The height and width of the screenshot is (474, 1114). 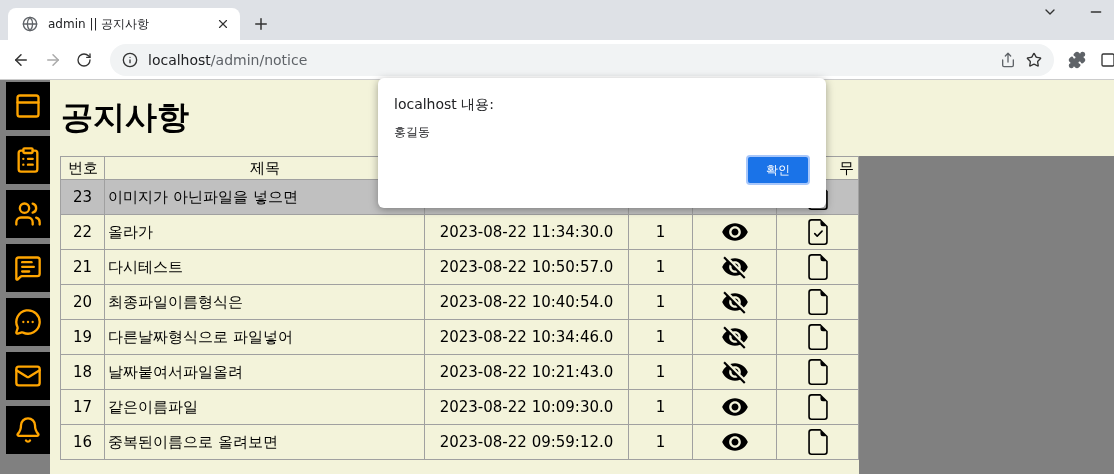 What do you see at coordinates (526, 372) in the screenshot?
I see `date-text: 2023-08-22 10:21:43.0` at bounding box center [526, 372].